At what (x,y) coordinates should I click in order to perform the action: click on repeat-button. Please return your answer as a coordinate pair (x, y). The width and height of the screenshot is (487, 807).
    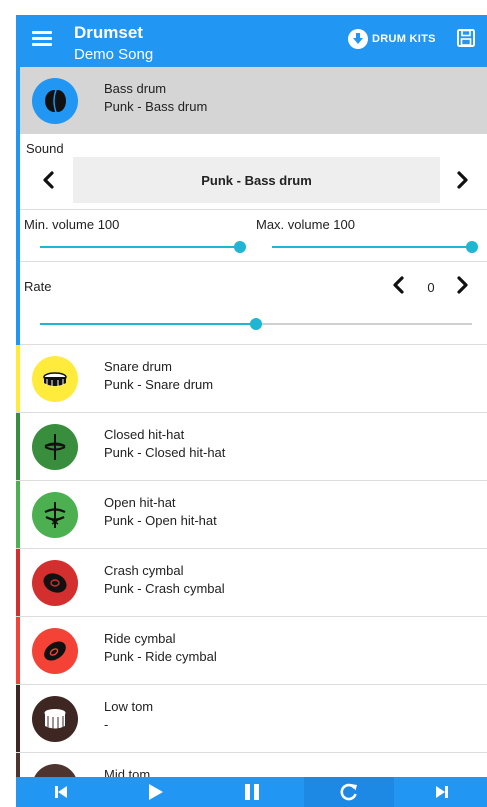
    Looking at the image, I should click on (349, 792).